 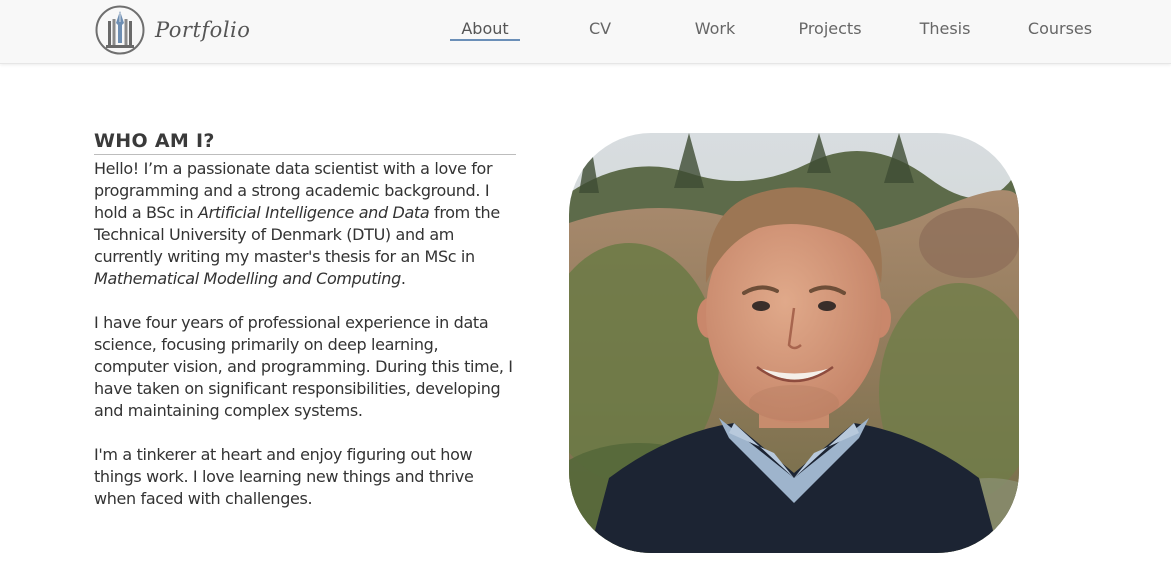 What do you see at coordinates (485, 30) in the screenshot?
I see `nav-about: About` at bounding box center [485, 30].